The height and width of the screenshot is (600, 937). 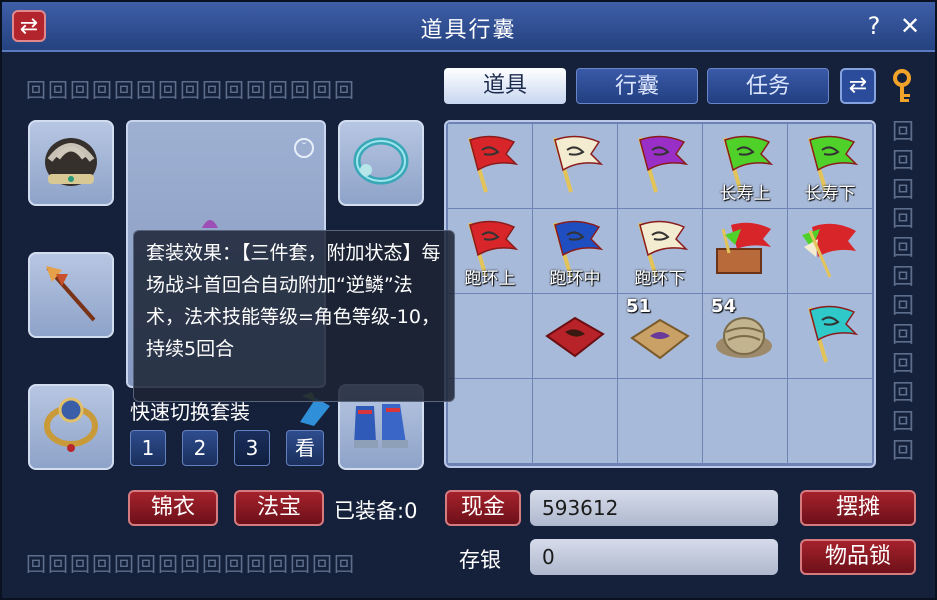 I want to click on inventory-cell: 54, so click(x=745, y=336).